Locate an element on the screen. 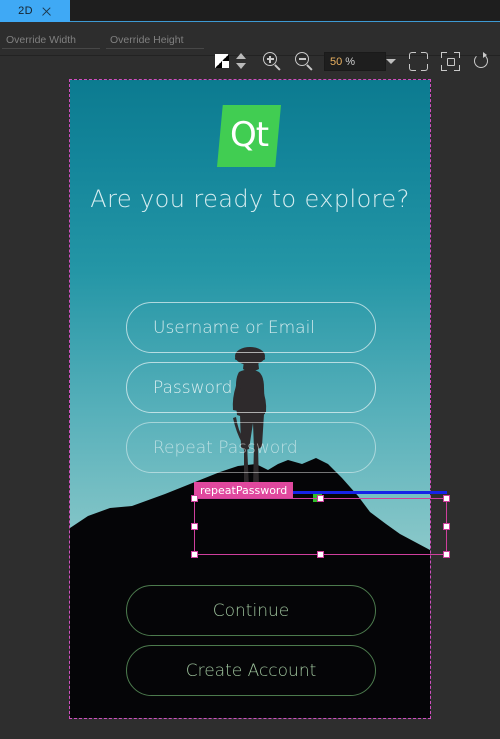 This screenshot has height=739, width=500. selection-label: repeatPassword is located at coordinates (244, 490).